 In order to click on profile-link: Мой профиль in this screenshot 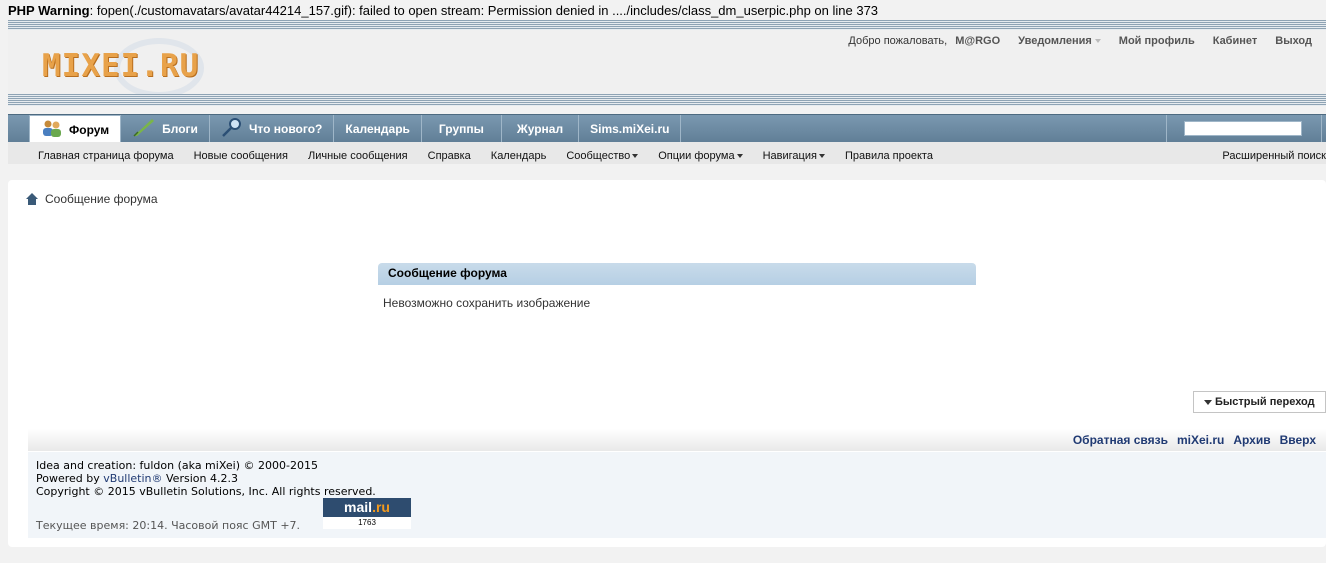, I will do `click(1157, 41)`.